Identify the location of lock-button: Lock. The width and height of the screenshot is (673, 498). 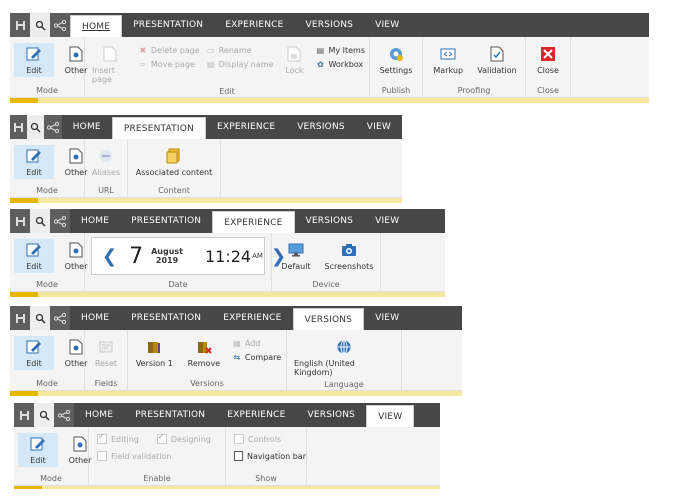
(294, 60).